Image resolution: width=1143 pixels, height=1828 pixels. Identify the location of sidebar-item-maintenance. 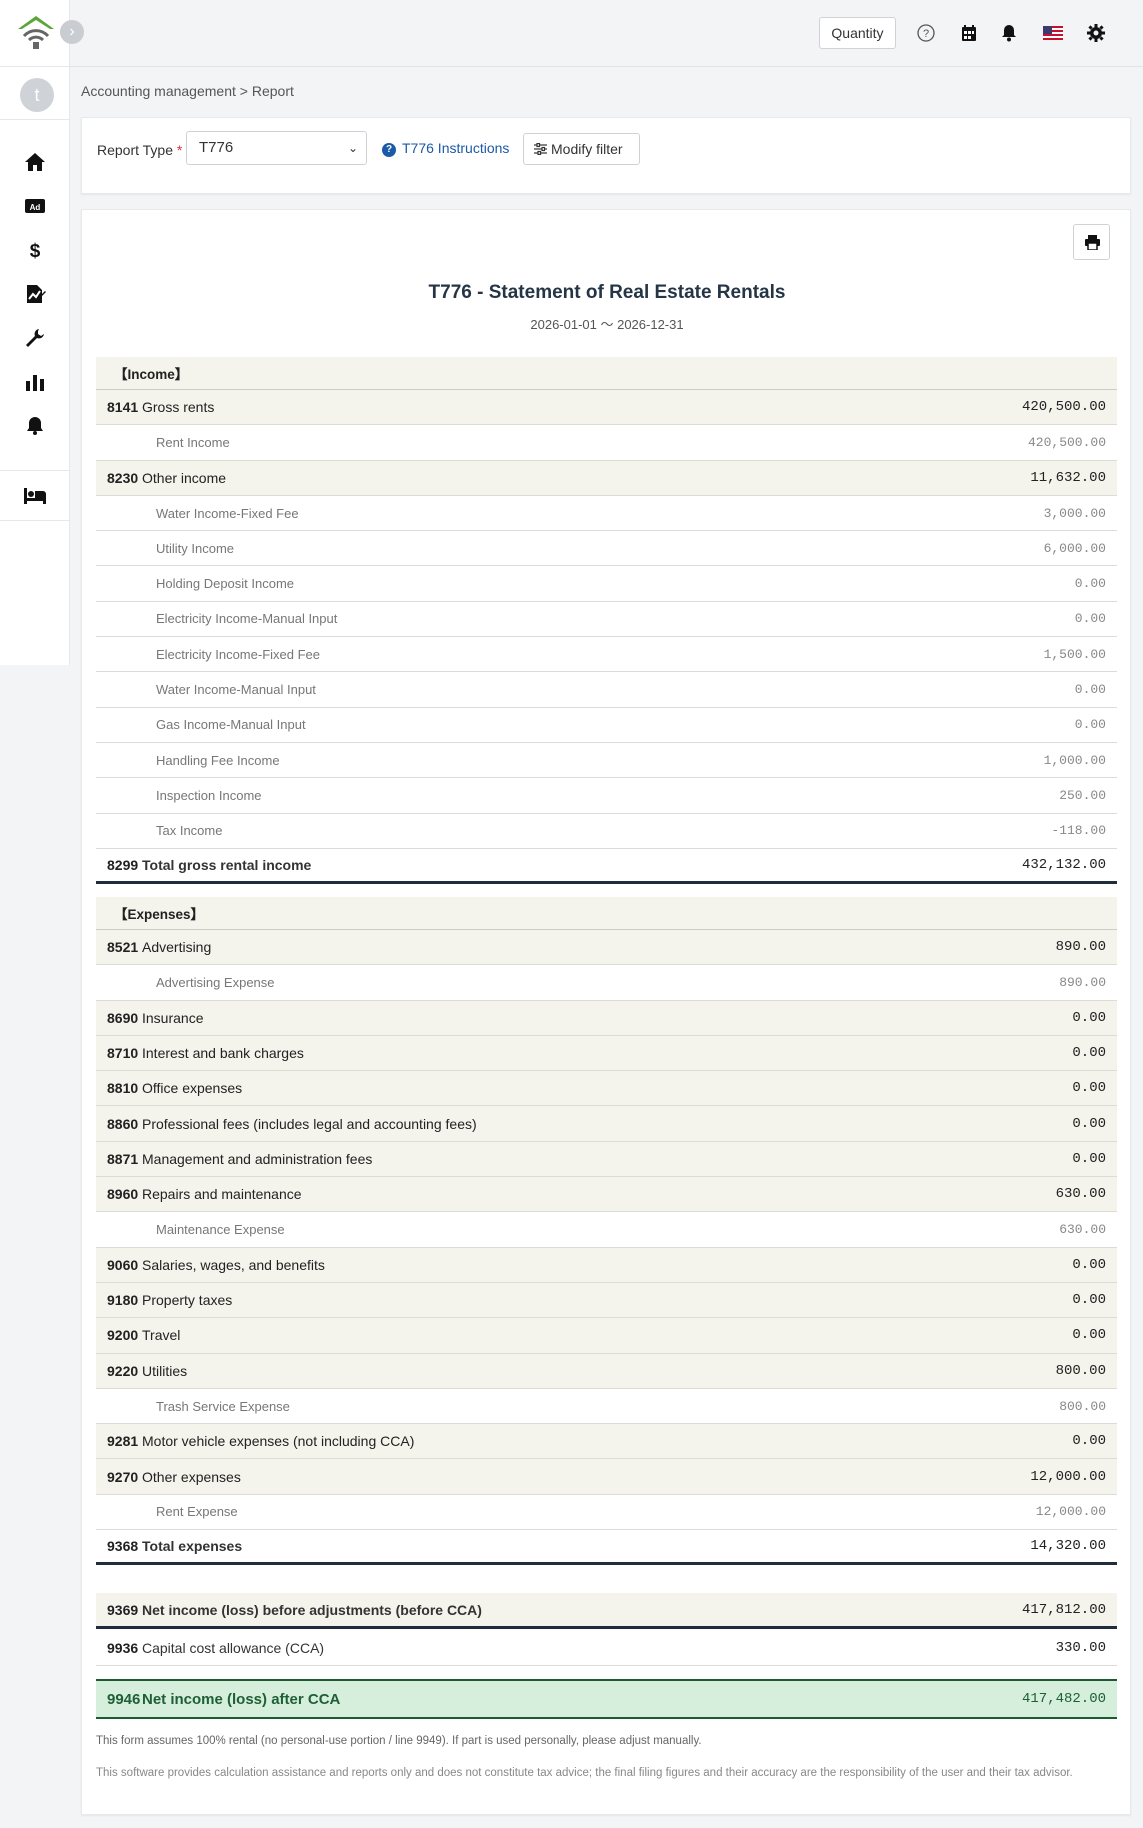
(34, 338).